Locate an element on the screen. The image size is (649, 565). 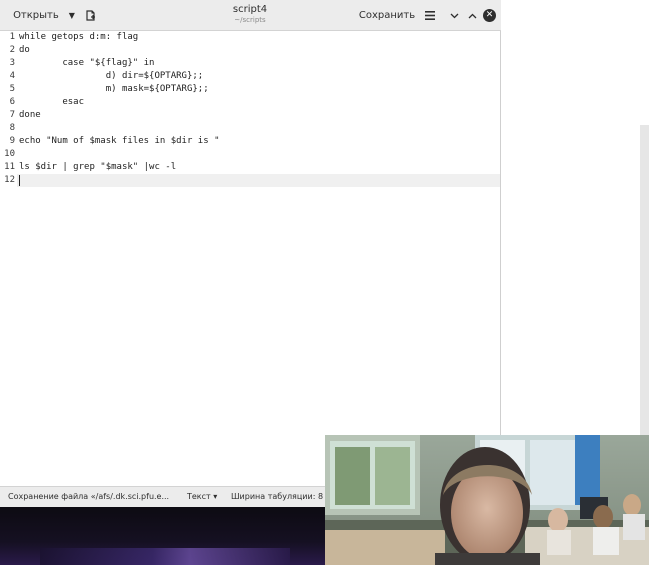
close-button: ✕ is located at coordinates (489, 15).